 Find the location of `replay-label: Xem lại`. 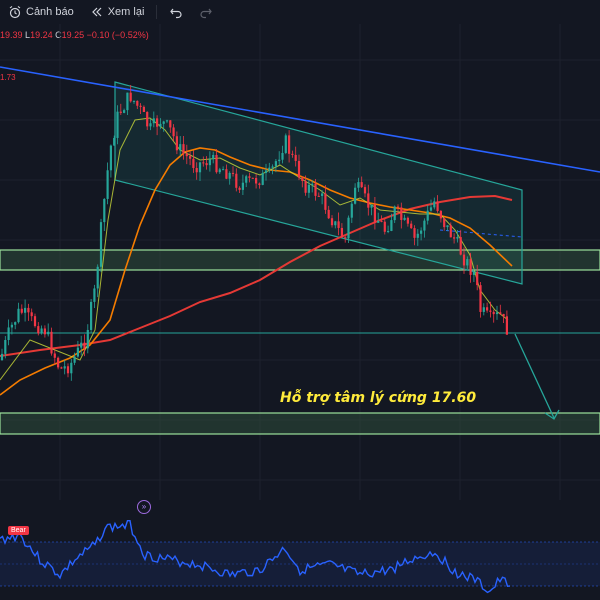

replay-label: Xem lại is located at coordinates (126, 12).